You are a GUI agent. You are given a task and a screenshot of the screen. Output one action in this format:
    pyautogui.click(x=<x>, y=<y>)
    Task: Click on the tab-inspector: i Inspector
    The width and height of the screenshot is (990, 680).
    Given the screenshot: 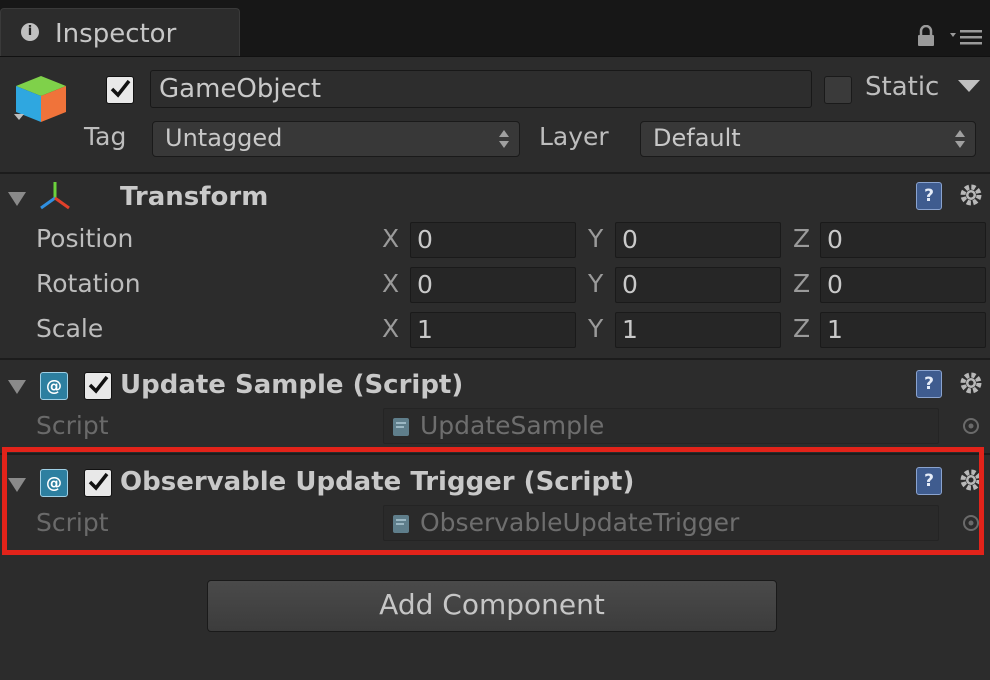 What is the action you would take?
    pyautogui.click(x=120, y=32)
    